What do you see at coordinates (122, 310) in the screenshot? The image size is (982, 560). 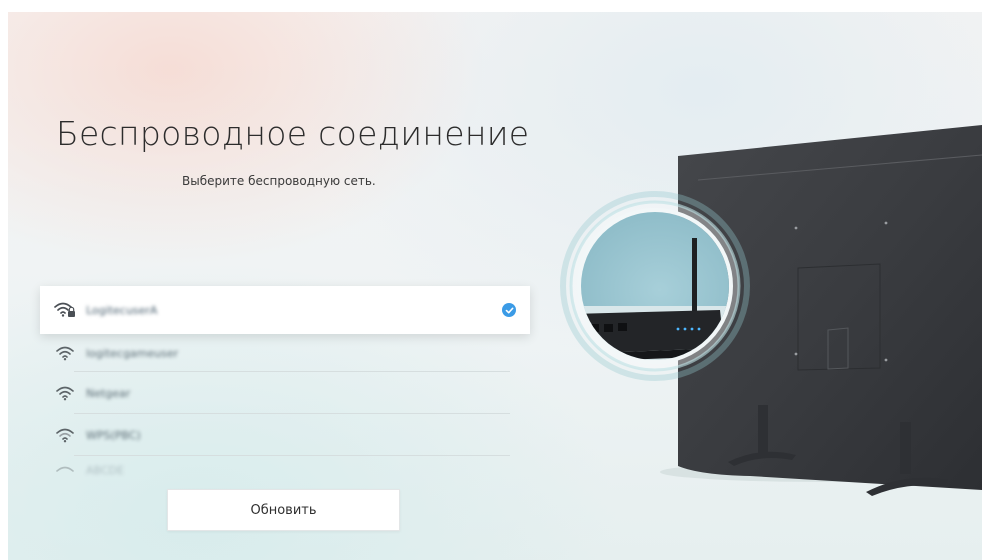 I see `network-name: LogitecuserA` at bounding box center [122, 310].